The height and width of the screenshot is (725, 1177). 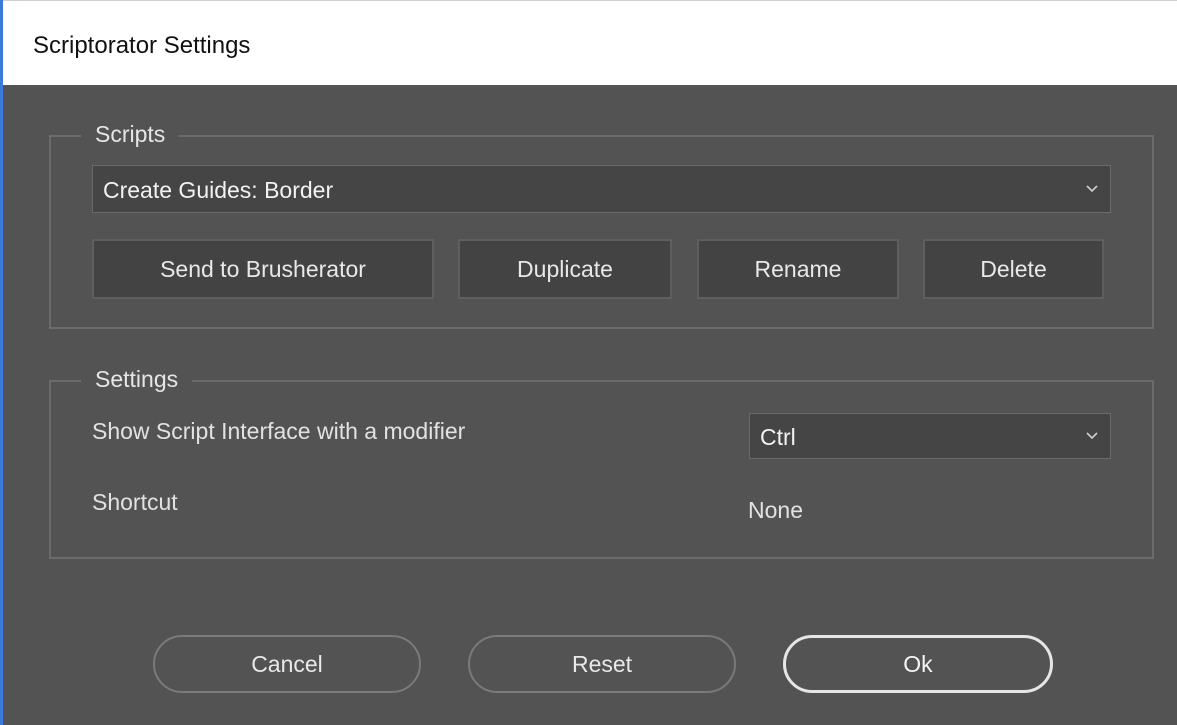 I want to click on send-to-brusherator-button: Send to Brusherator, so click(x=263, y=269).